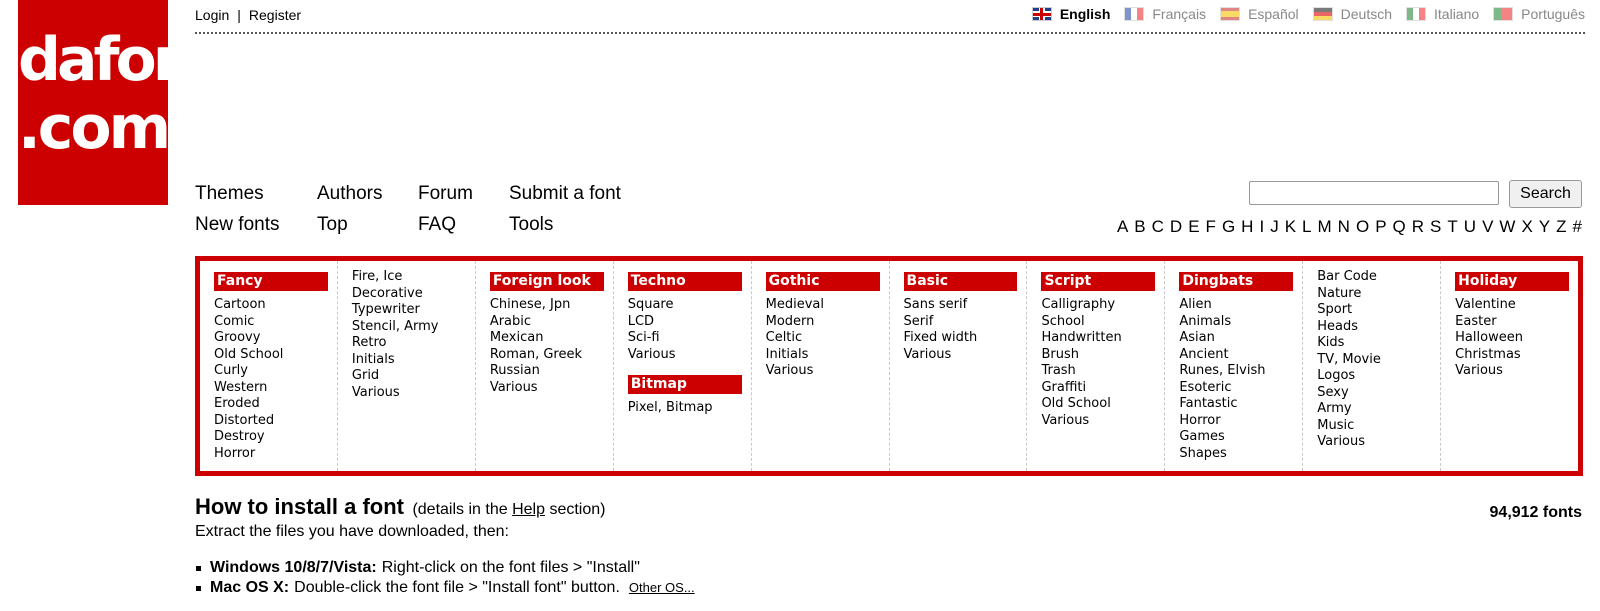 The width and height of the screenshot is (1600, 611). What do you see at coordinates (528, 509) in the screenshot?
I see `help-link: Help` at bounding box center [528, 509].